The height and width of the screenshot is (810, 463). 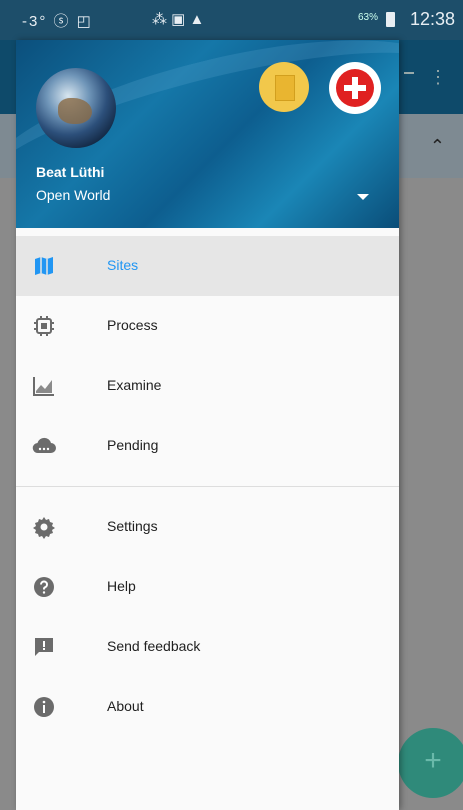 What do you see at coordinates (121, 586) in the screenshot?
I see `menu-label: Help` at bounding box center [121, 586].